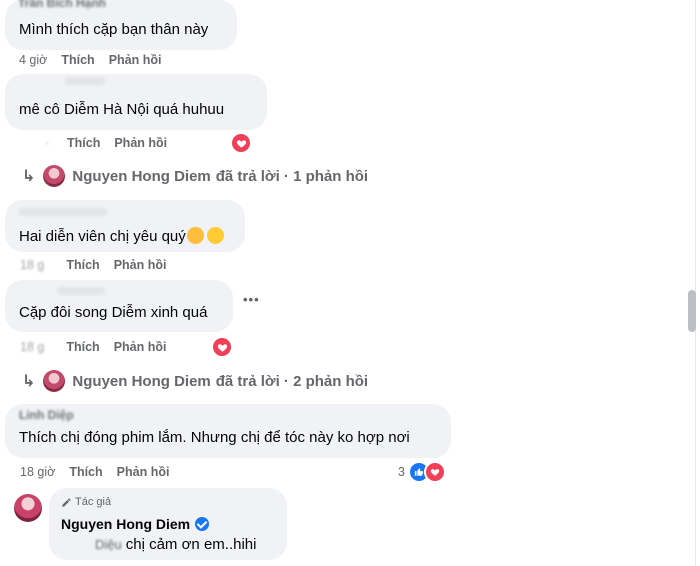 Image resolution: width=700 pixels, height=566 pixels. What do you see at coordinates (28, 508) in the screenshot?
I see `author-avatar` at bounding box center [28, 508].